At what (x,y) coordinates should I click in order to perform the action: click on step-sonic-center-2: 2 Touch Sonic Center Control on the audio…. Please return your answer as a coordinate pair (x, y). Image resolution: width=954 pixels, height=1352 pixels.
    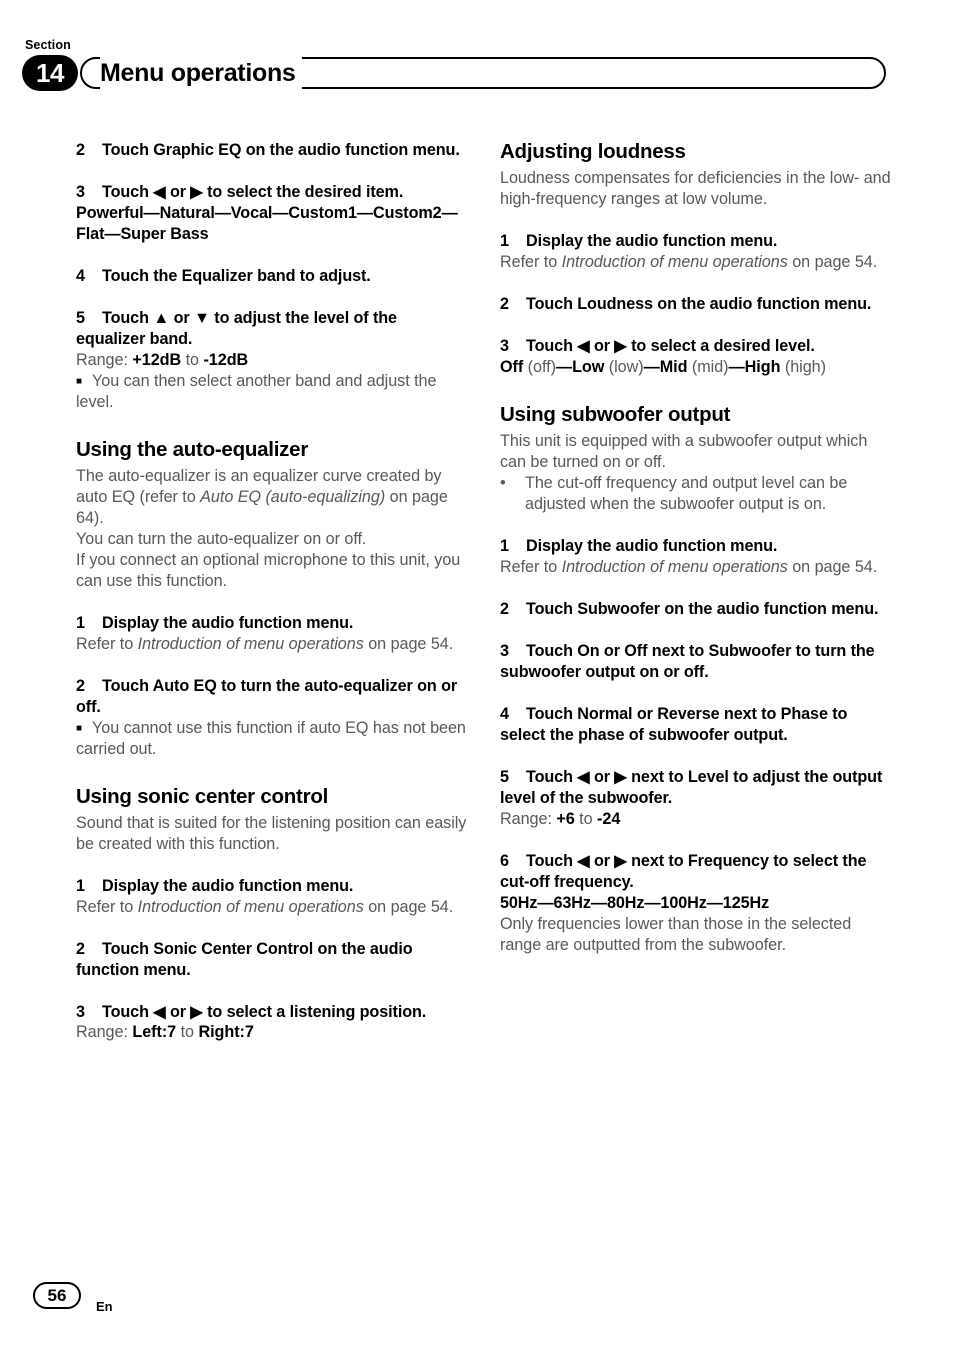
    Looking at the image, I should click on (271, 960).